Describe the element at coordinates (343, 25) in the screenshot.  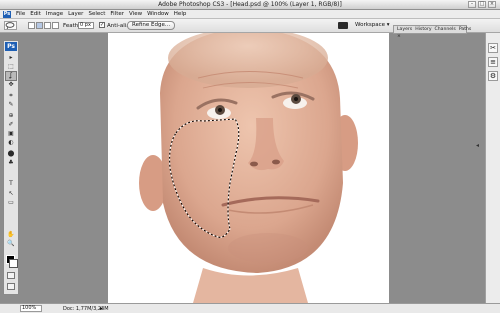
I see `bridge-icon` at that location.